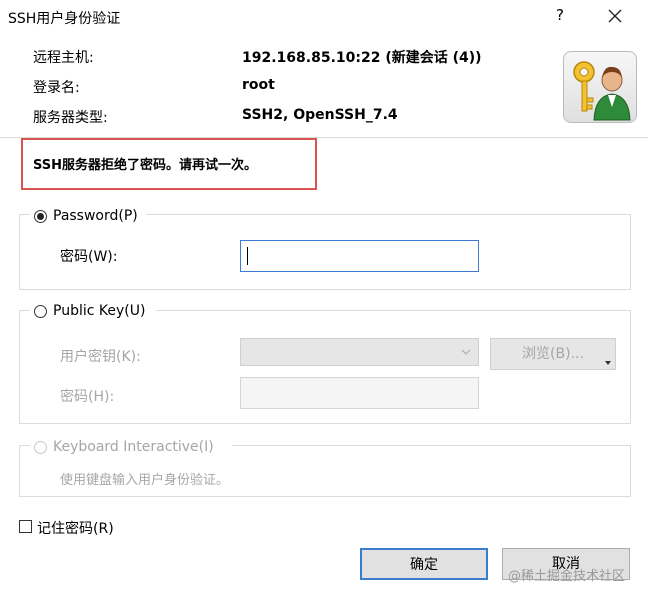 This screenshot has width=648, height=598. Describe the element at coordinates (600, 87) in the screenshot. I see `user-key-icon` at that location.